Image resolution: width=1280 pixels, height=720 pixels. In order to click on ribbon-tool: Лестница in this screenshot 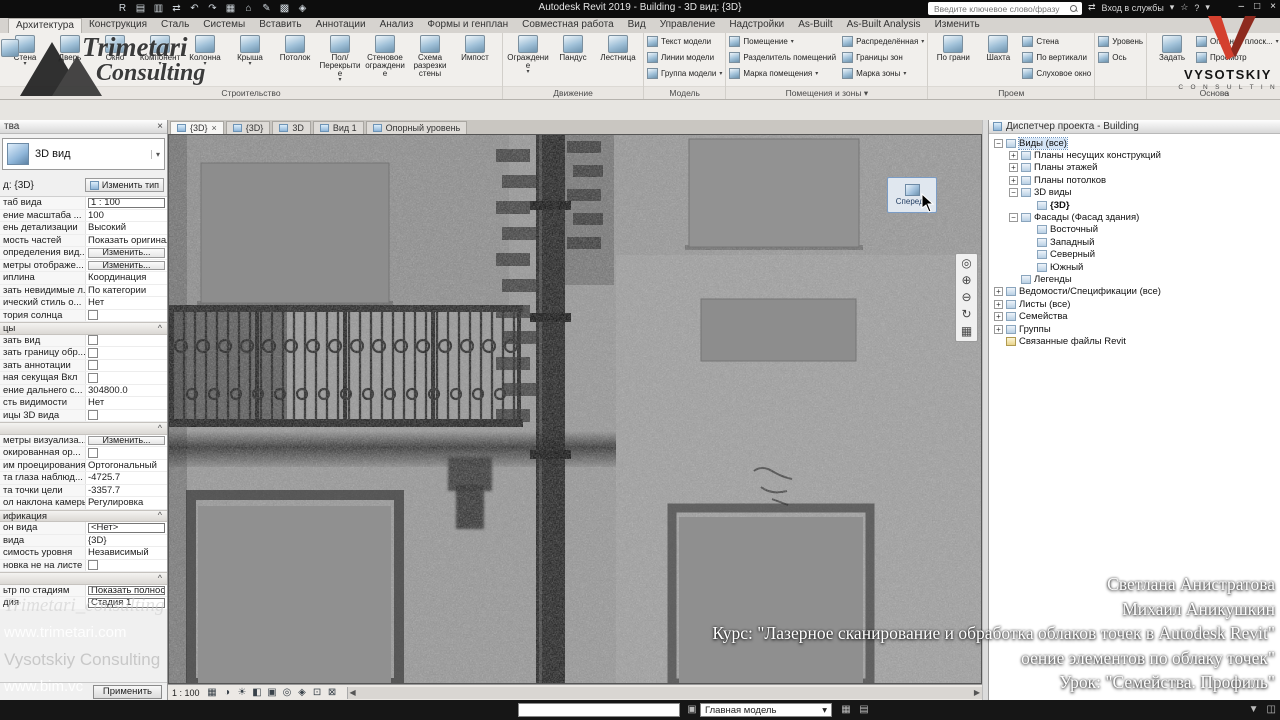, I will do `click(618, 54)`.